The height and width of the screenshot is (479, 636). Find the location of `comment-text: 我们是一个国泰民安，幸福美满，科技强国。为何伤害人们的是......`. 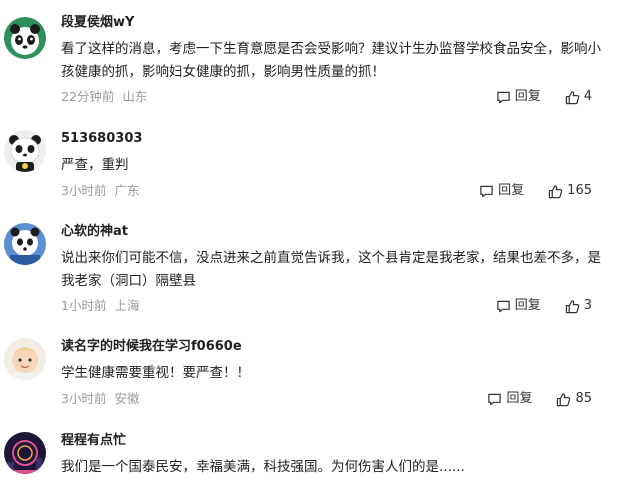

comment-text: 我们是一个国泰民安，幸福美满，科技强国。为何伤害人们的是...... is located at coordinates (263, 467).